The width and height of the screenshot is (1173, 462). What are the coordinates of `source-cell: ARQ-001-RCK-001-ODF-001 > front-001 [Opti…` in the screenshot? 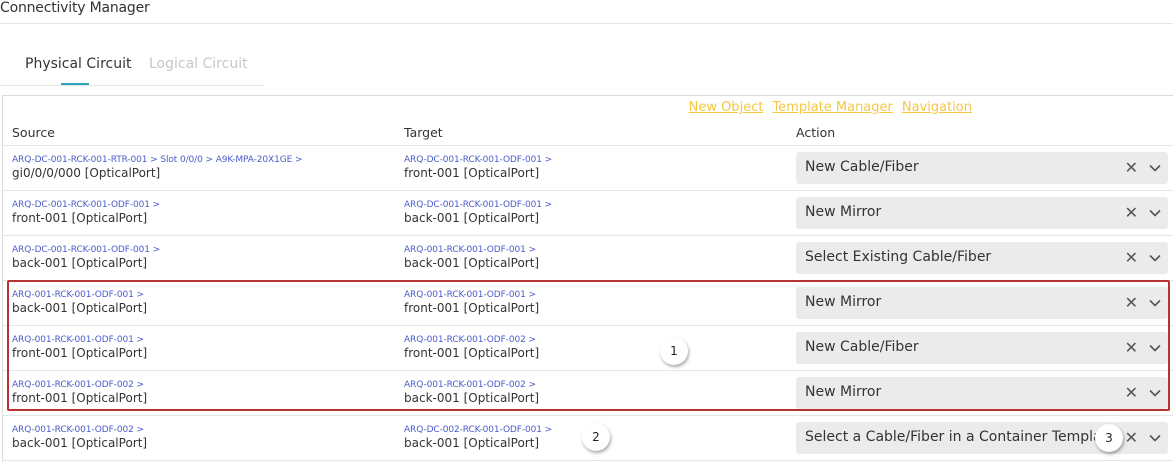 It's located at (79, 347).